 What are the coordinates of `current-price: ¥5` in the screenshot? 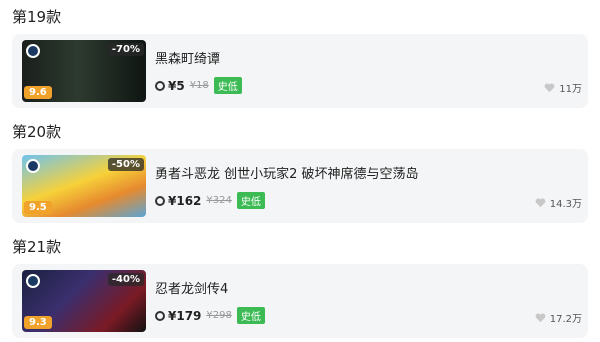 It's located at (176, 85).